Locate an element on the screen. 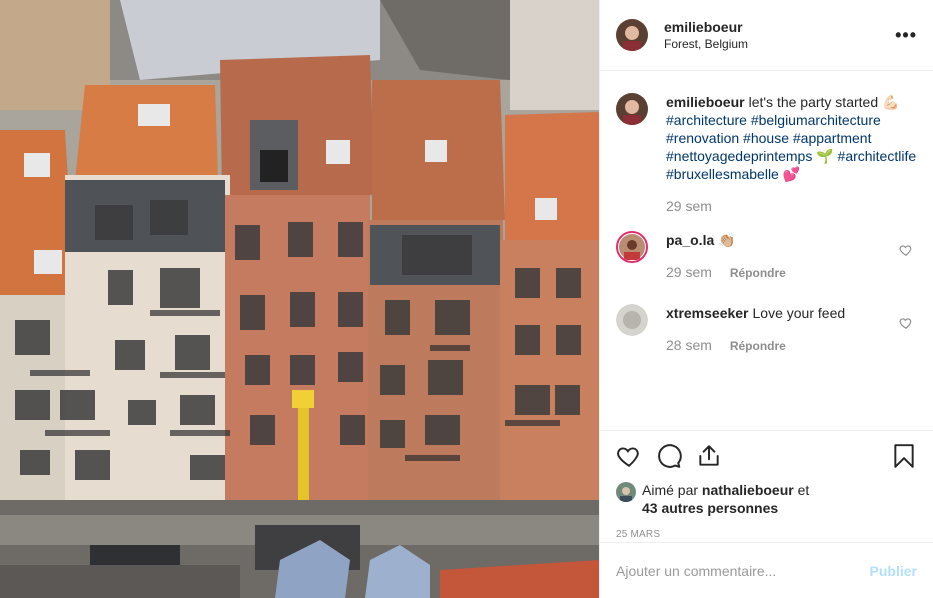 The width and height of the screenshot is (933, 598). post-header: emilieboeur Forest, Belgium ••• is located at coordinates (766, 35).